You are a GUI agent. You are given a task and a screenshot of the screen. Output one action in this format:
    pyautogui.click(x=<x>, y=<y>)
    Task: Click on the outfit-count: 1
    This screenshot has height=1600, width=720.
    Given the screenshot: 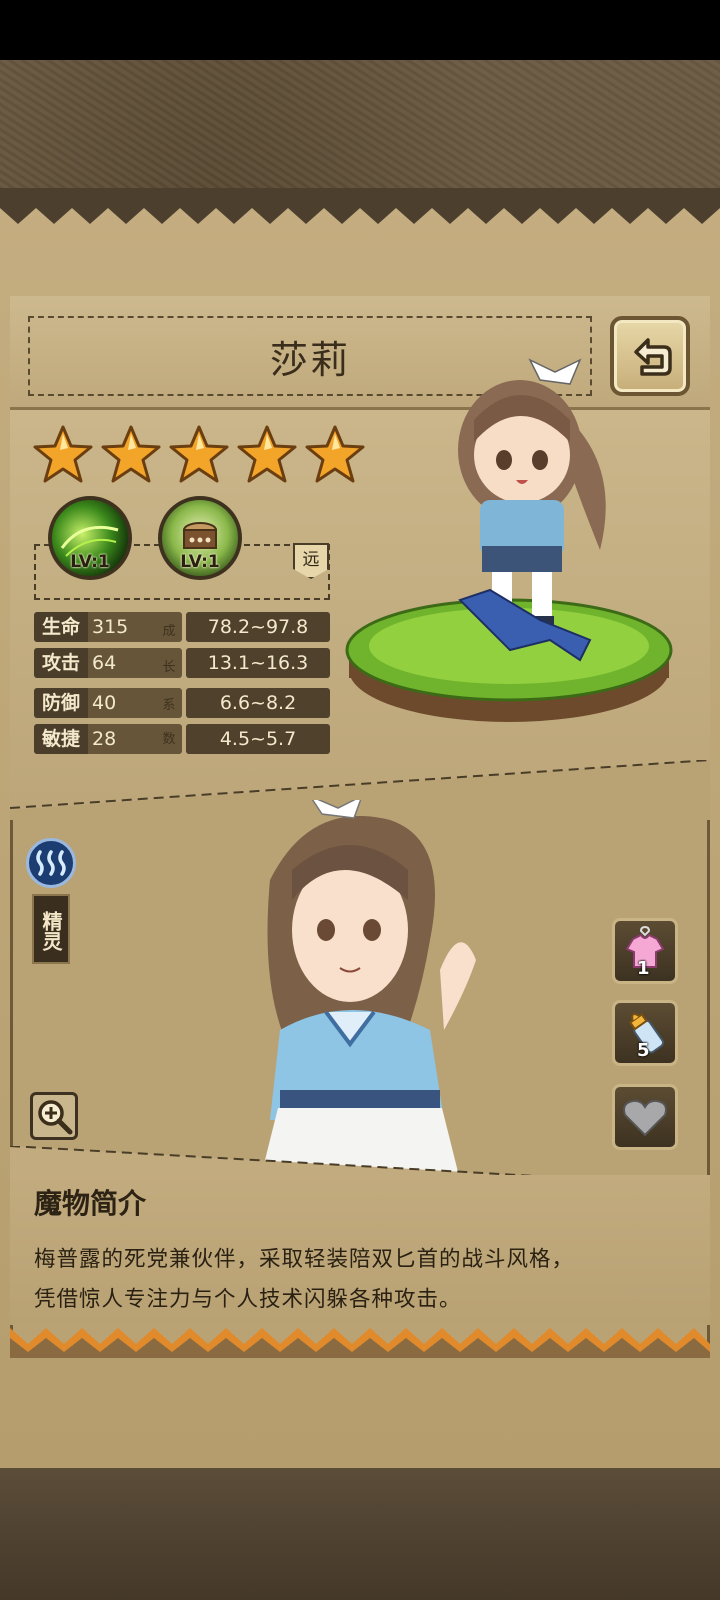 What is the action you would take?
    pyautogui.click(x=643, y=968)
    